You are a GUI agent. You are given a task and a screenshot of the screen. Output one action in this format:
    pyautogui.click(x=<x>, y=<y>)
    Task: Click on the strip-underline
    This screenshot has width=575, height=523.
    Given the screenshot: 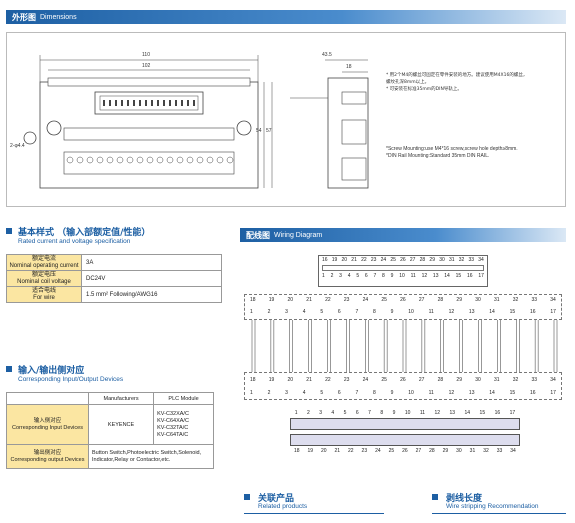 What is the action you would take?
    pyautogui.click(x=499, y=513)
    